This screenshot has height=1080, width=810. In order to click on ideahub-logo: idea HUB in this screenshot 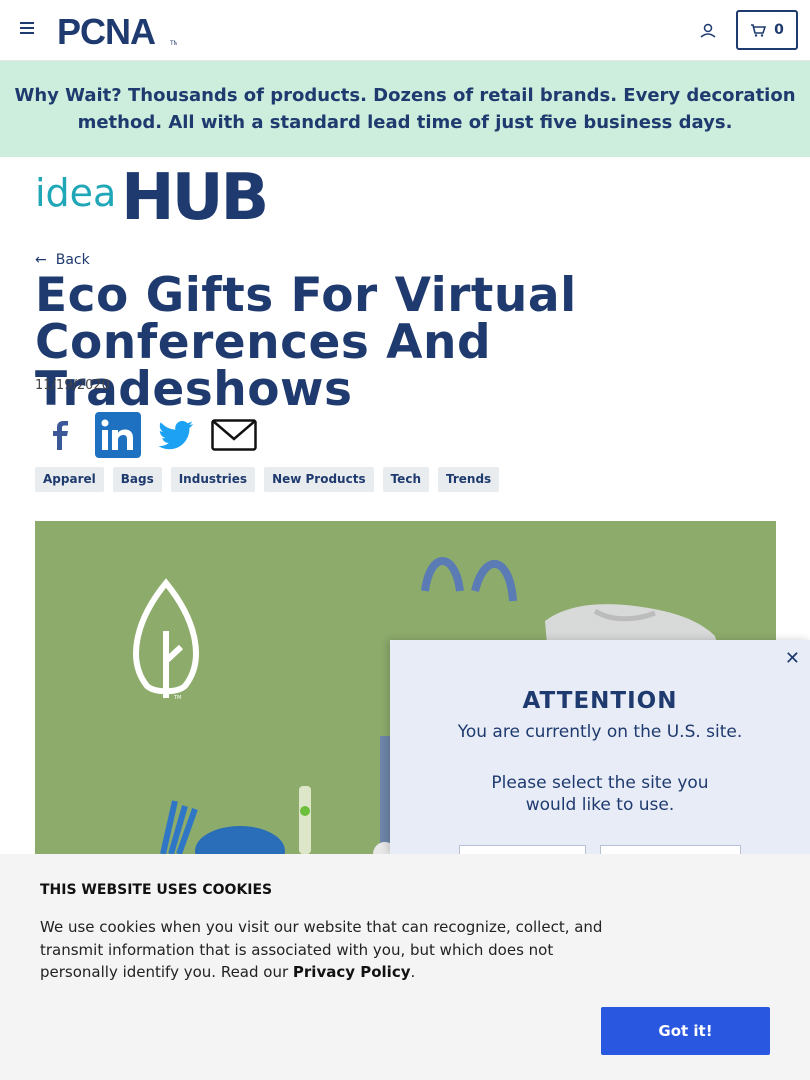, I will do `click(161, 194)`.